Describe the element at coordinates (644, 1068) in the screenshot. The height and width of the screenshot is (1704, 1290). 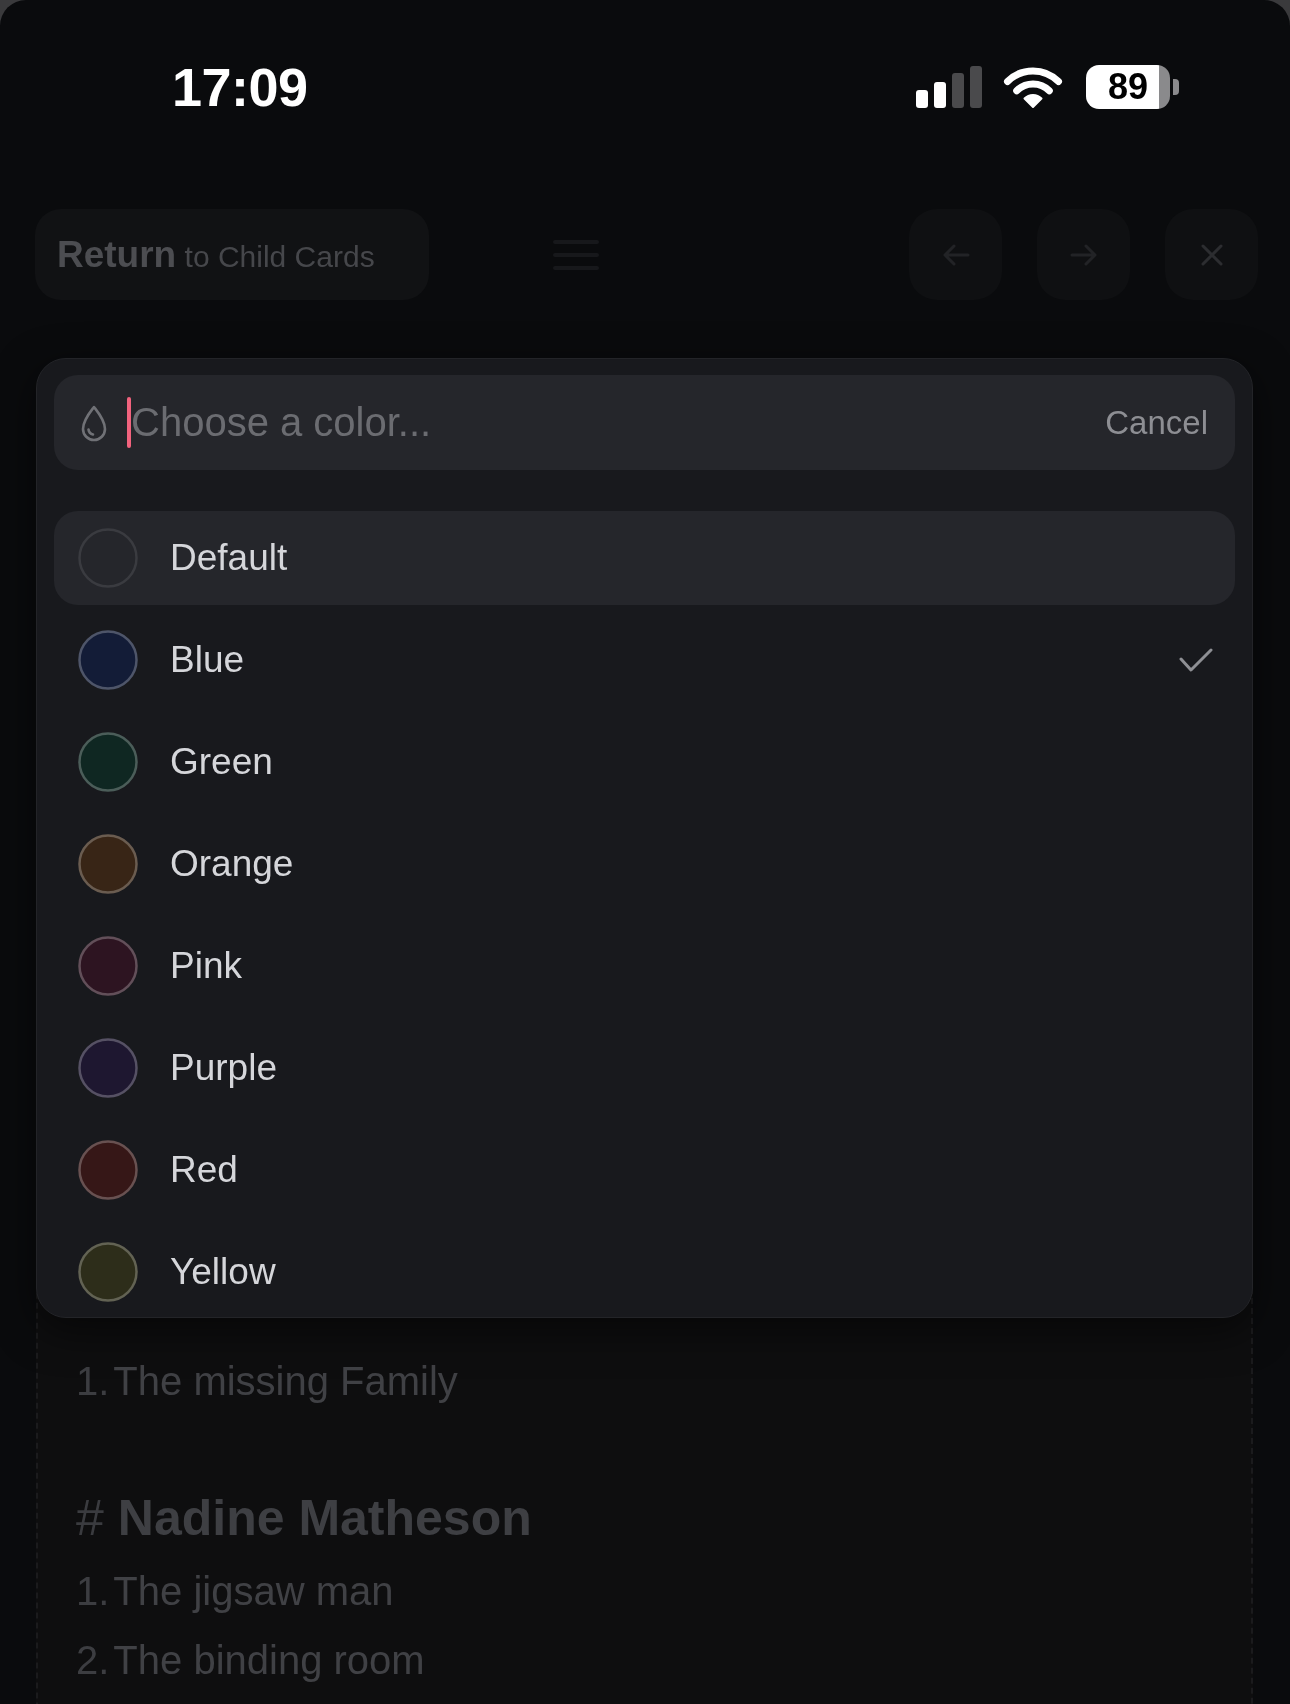
I see `color-option: Purple` at that location.